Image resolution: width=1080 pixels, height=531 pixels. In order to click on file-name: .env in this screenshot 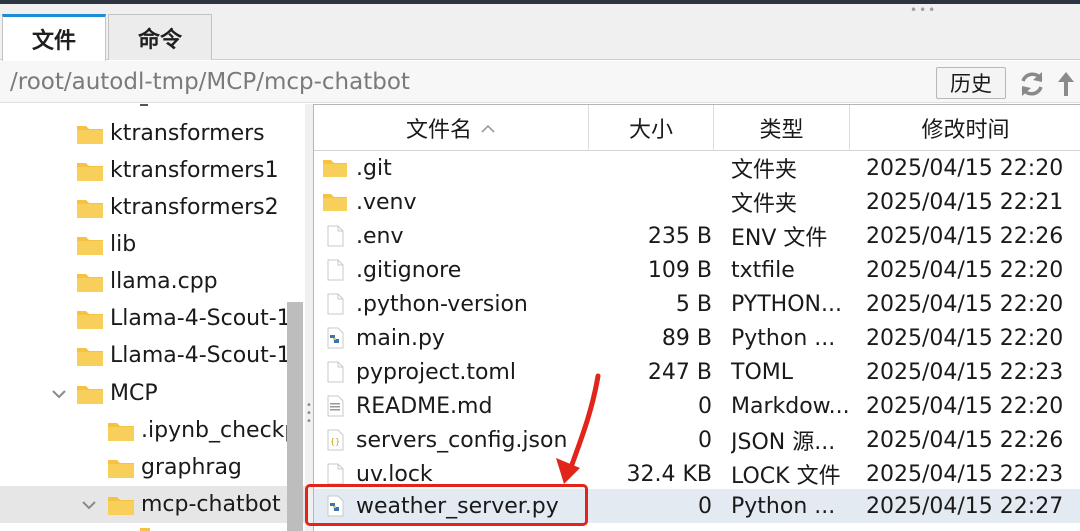, I will do `click(380, 236)`.